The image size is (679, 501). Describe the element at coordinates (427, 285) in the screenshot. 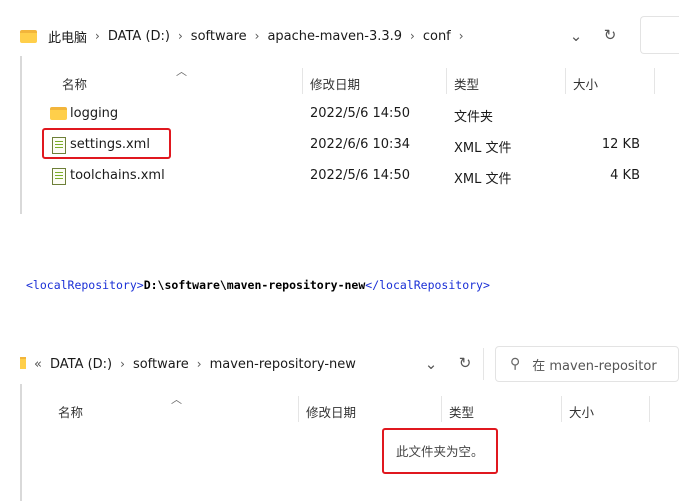

I see `xml-close-tag: </localRepository>` at that location.